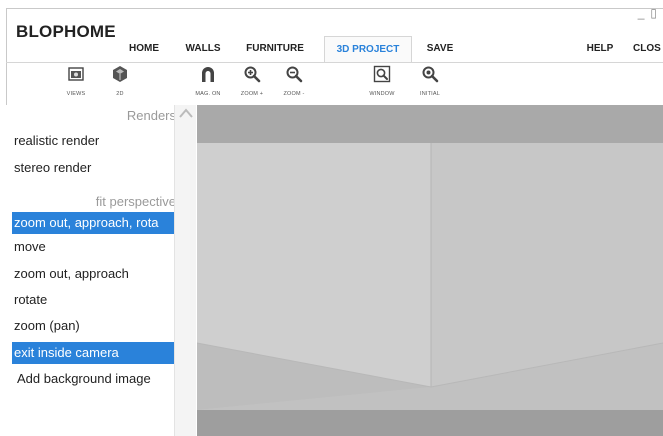  Describe the element at coordinates (252, 94) in the screenshot. I see `zoom-in-label: ZOOM +` at that location.